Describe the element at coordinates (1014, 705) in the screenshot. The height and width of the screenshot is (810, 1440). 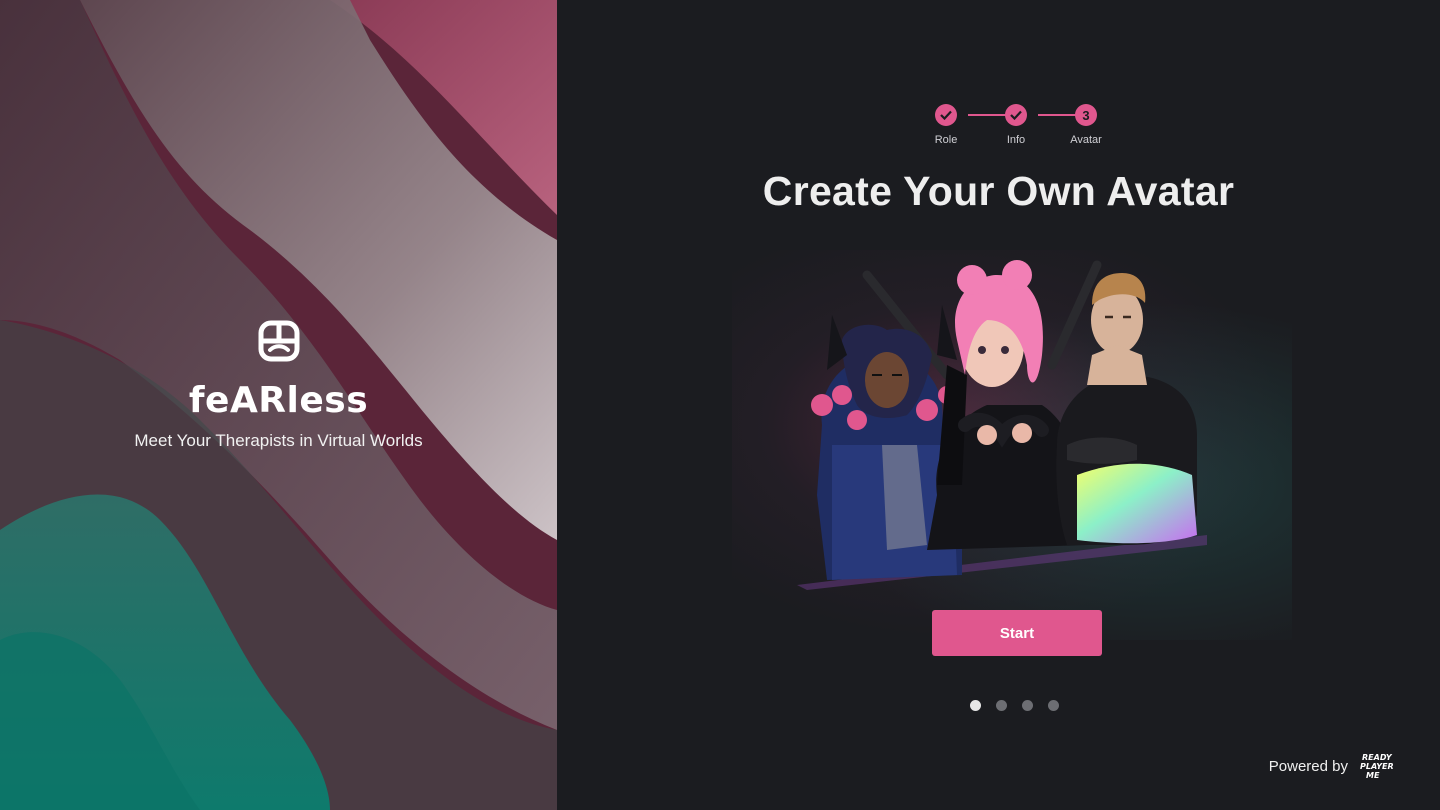
I see `carousel-pagination` at that location.